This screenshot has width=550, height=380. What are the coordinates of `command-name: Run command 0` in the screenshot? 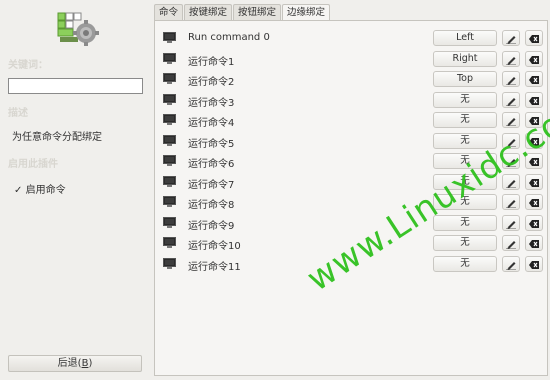 It's located at (229, 37).